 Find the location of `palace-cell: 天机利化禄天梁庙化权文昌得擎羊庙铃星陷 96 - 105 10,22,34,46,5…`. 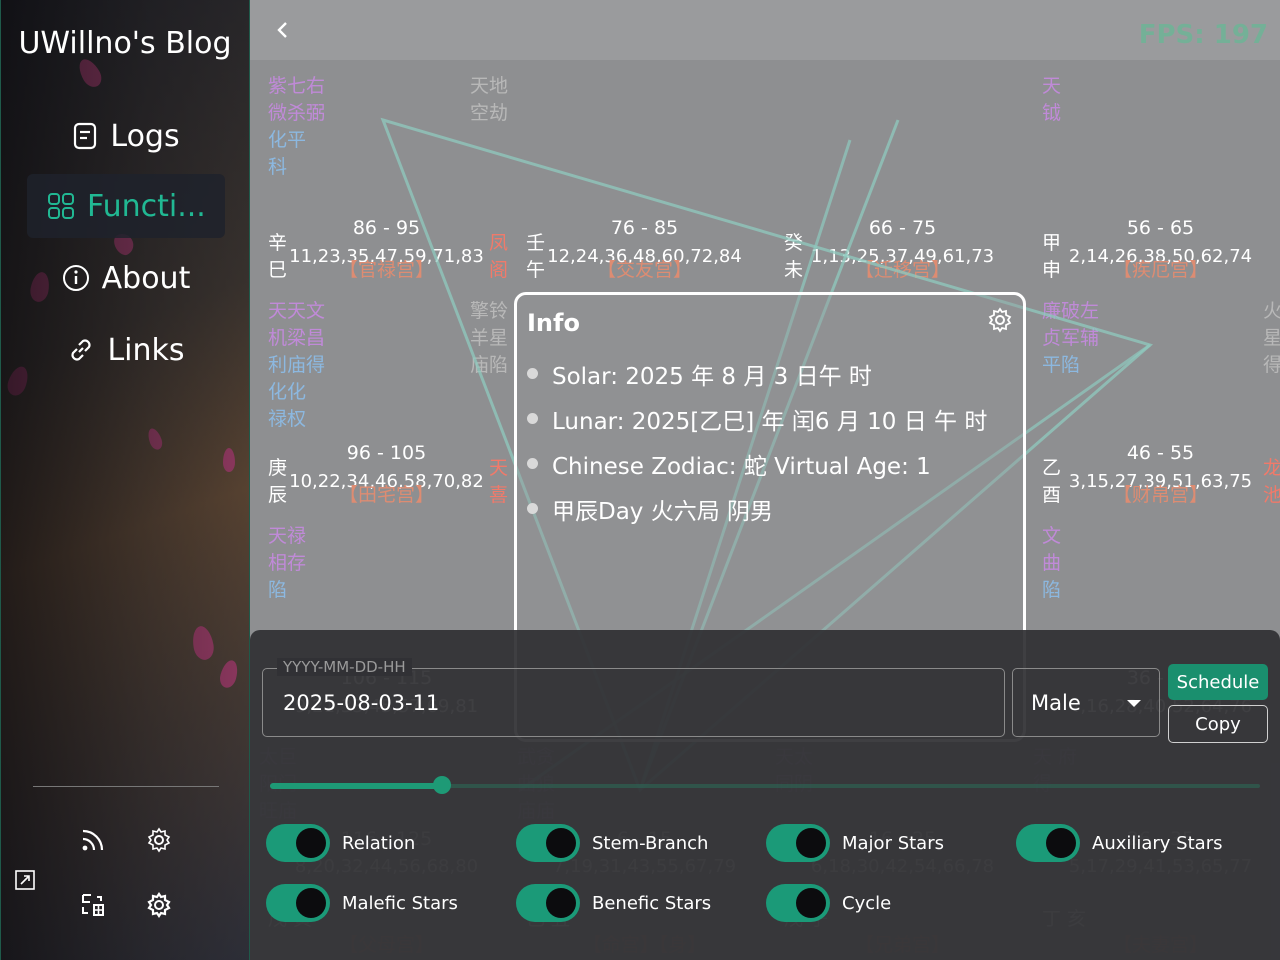

palace-cell: 天机利化禄天梁庙化权文昌得擎羊庙铃星陷 96 - 105 10,22,34,46,5… is located at coordinates (386, 402).